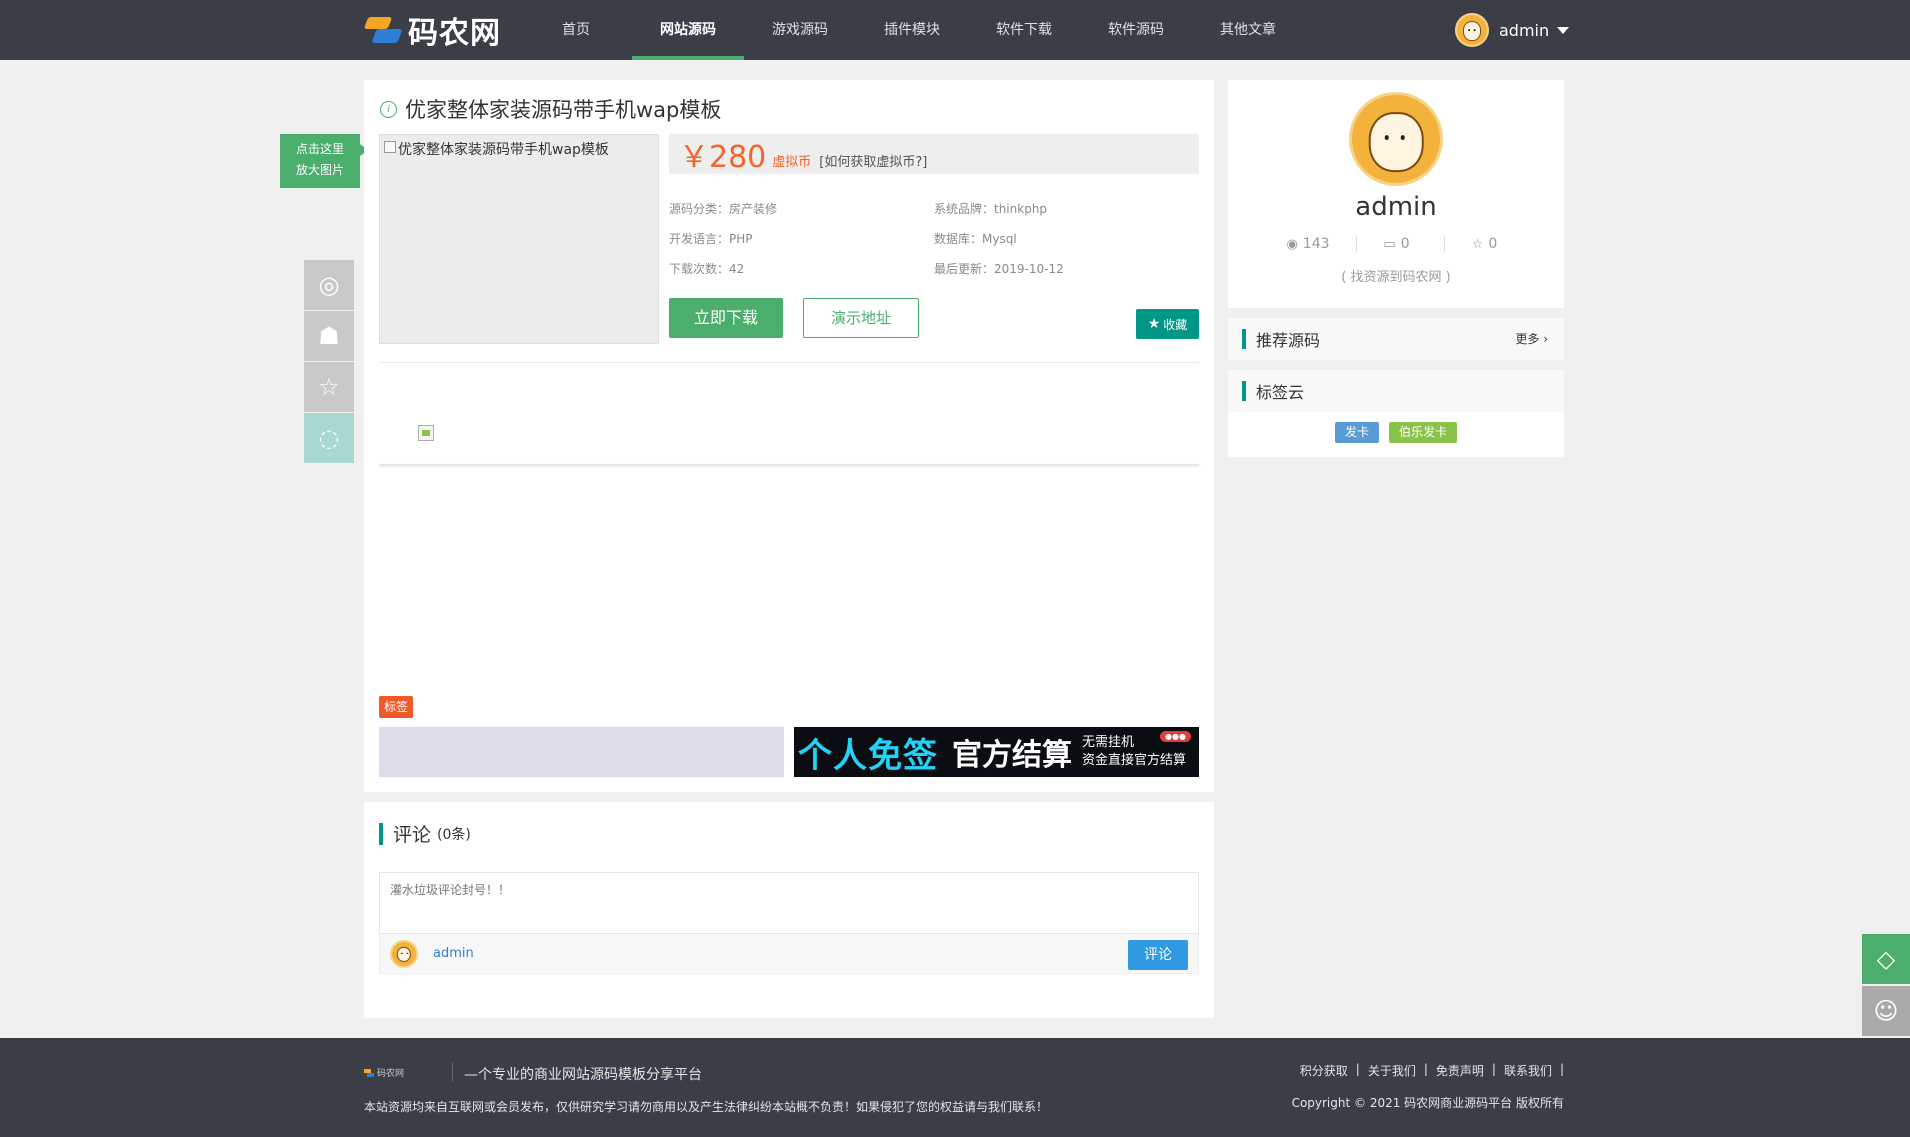 The width and height of the screenshot is (1910, 1137). I want to click on more-label: 更多, so click(1527, 339).